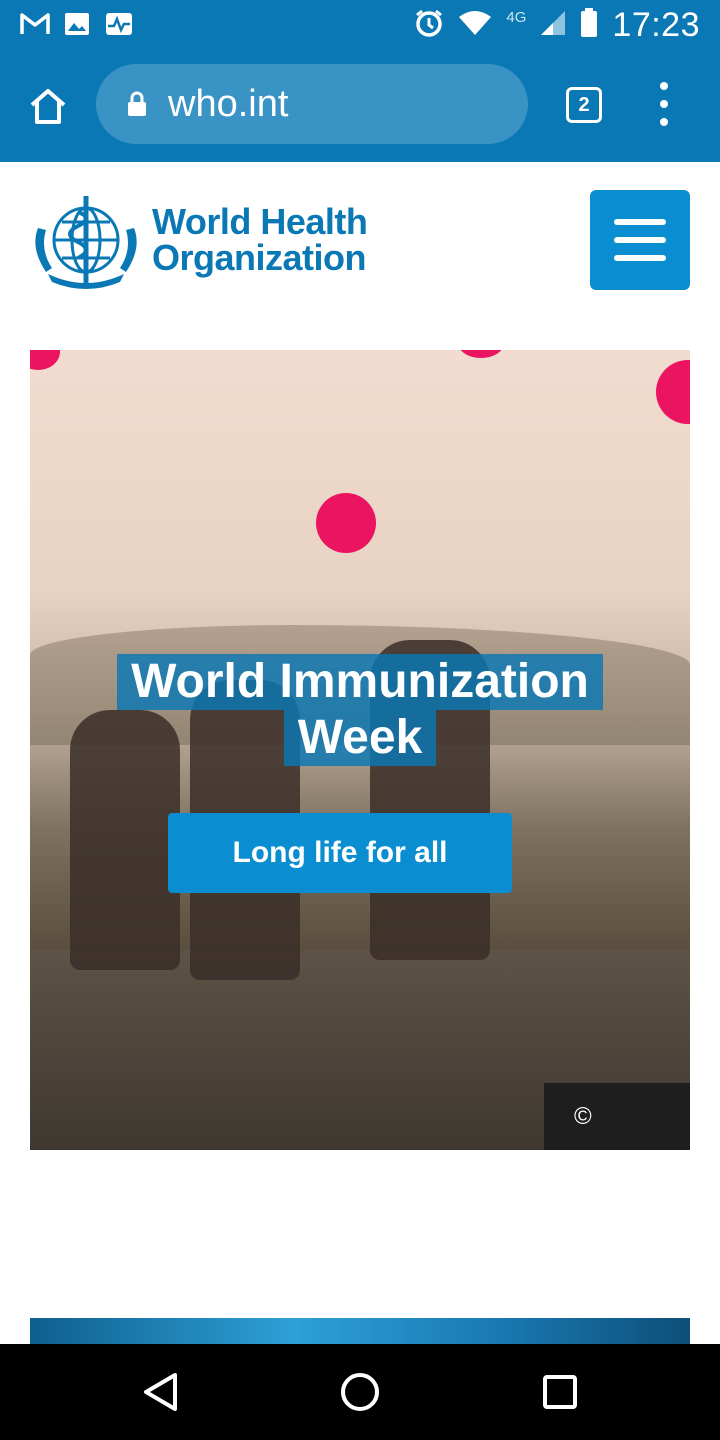 The image size is (720, 1440). What do you see at coordinates (137, 104) in the screenshot?
I see `lock-icon` at bounding box center [137, 104].